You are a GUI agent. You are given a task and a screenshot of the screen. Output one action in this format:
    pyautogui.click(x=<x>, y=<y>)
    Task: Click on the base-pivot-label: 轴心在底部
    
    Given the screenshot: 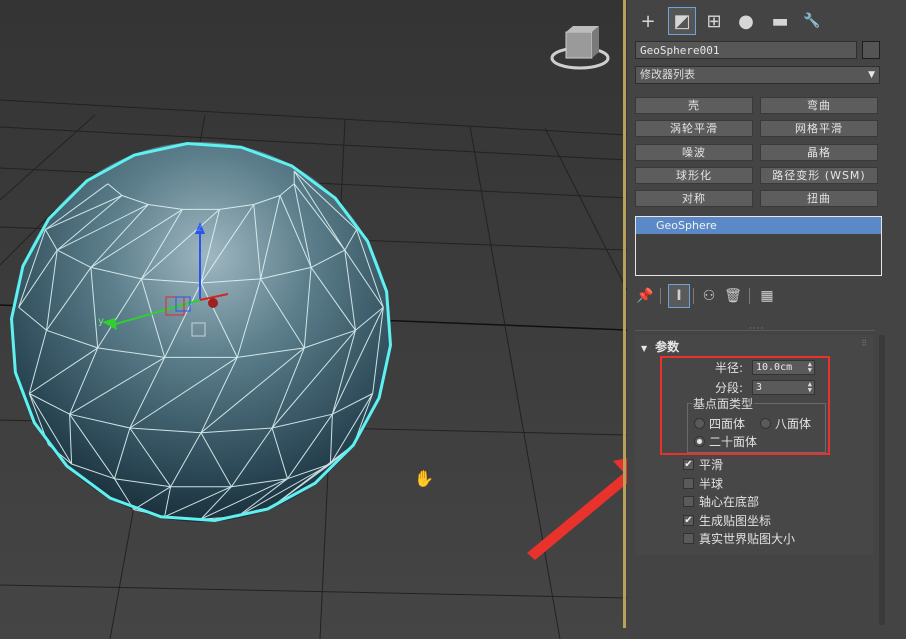 What is the action you would take?
    pyautogui.click(x=729, y=502)
    